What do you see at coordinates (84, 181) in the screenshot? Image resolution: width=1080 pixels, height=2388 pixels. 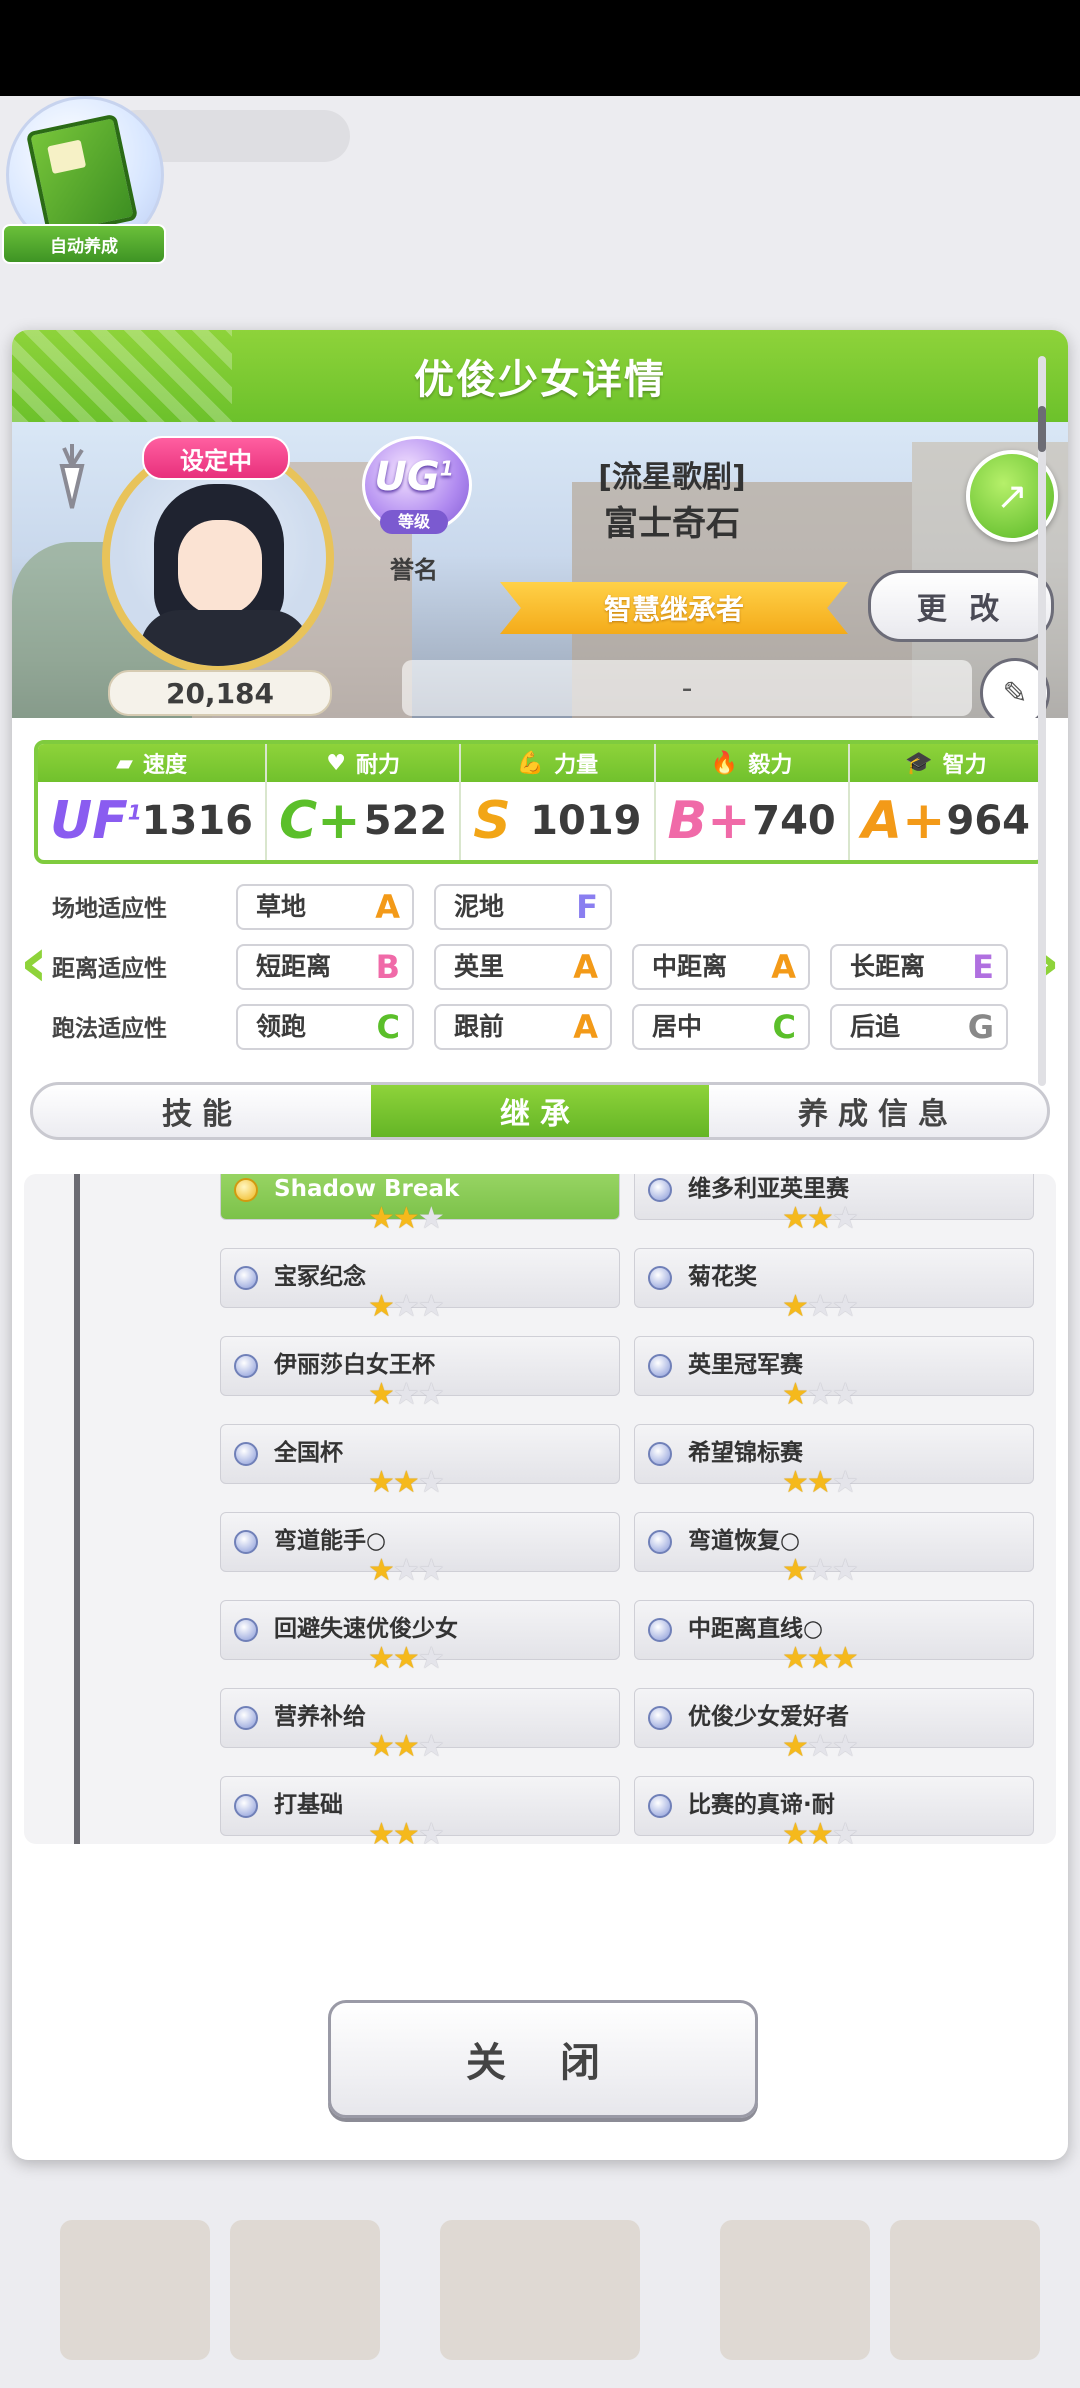 I see `auto-train-button: 自动养成` at bounding box center [84, 181].